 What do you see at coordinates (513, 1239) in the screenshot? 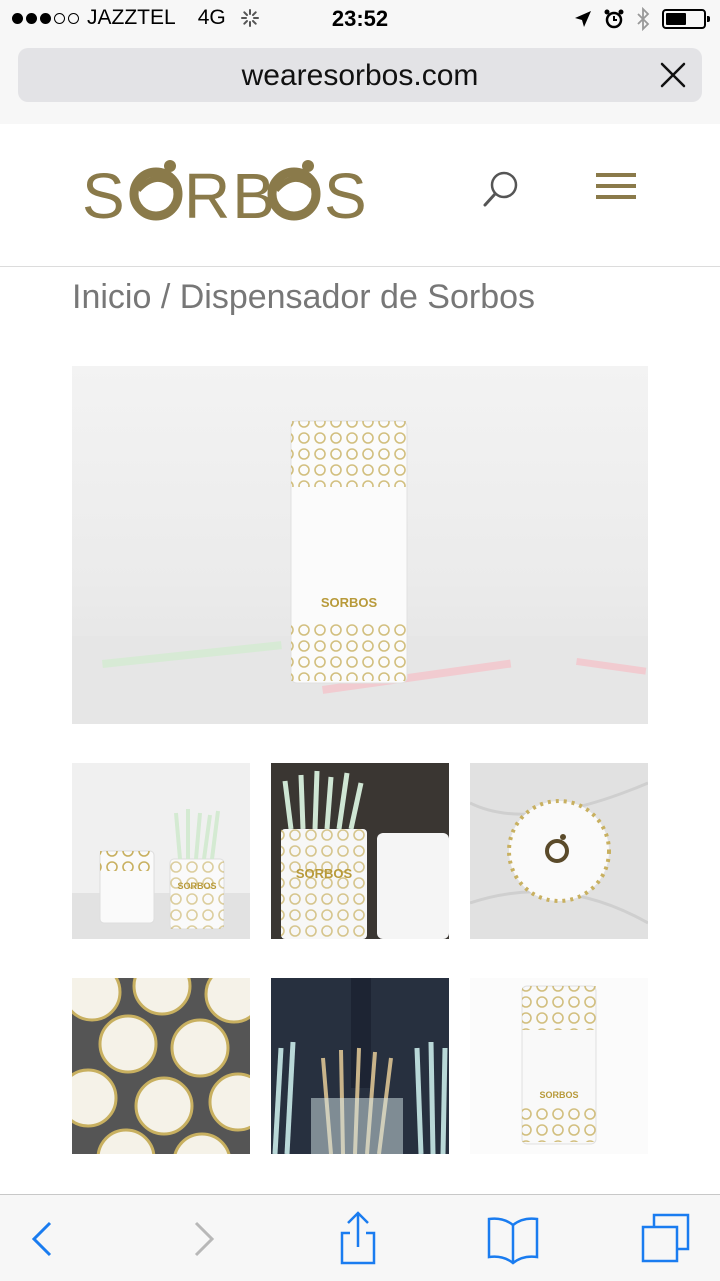
I see `bookmarks-icon` at bounding box center [513, 1239].